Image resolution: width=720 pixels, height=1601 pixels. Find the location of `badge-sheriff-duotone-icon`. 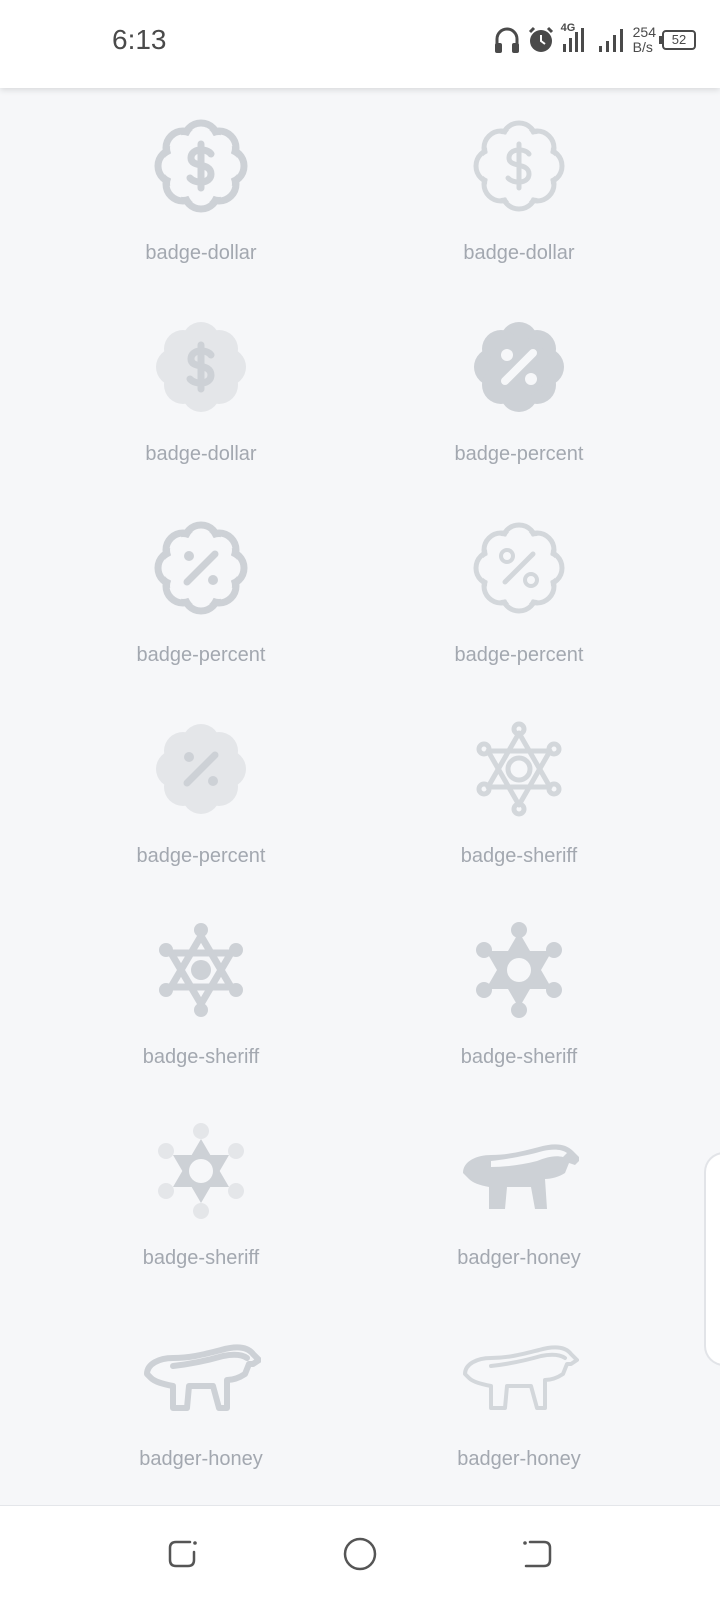

badge-sheriff-duotone-icon is located at coordinates (201, 1171).